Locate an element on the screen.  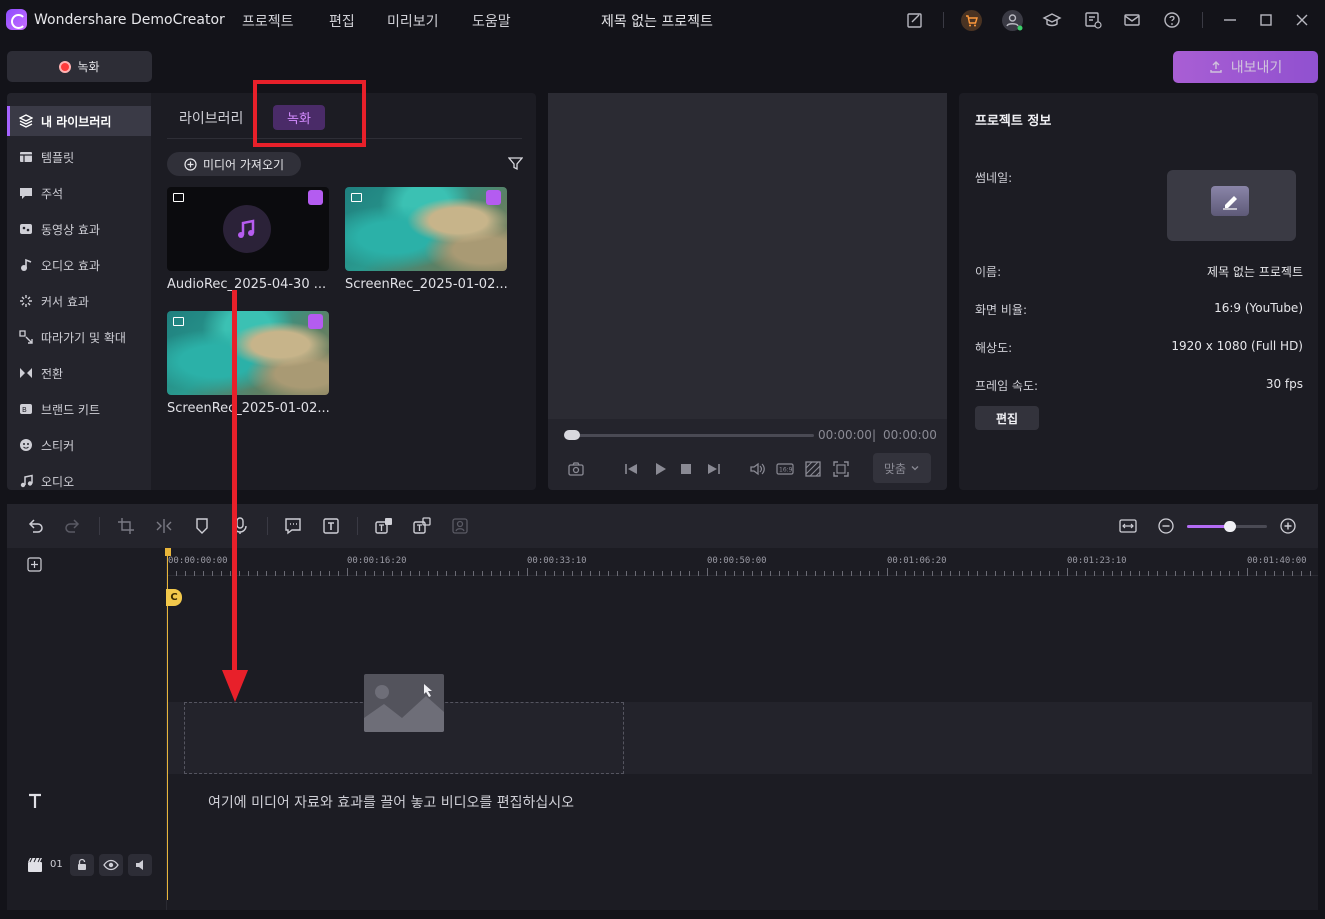
next-frame-icon is located at coordinates (714, 469).